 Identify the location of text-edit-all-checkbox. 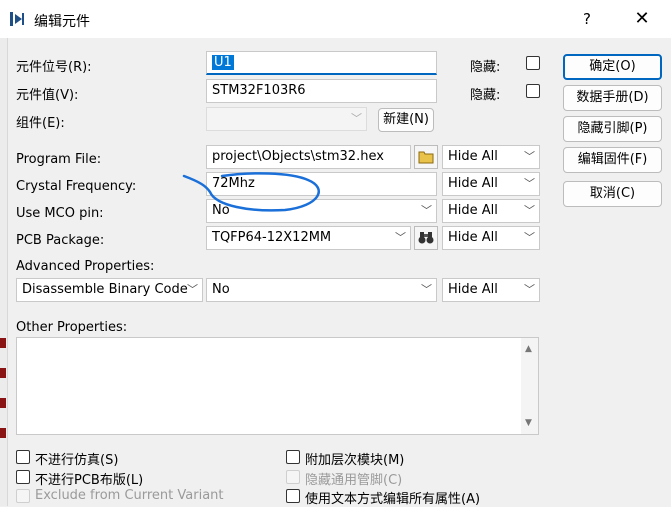
(293, 496).